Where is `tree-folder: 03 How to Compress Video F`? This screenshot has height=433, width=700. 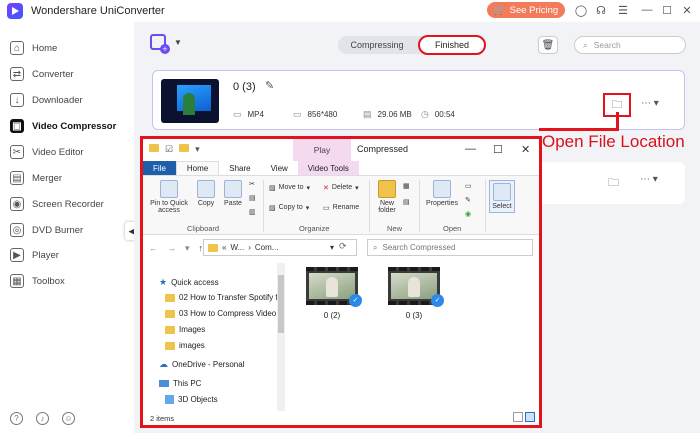
tree-folder: 03 How to Compress Video F is located at coordinates (224, 313).